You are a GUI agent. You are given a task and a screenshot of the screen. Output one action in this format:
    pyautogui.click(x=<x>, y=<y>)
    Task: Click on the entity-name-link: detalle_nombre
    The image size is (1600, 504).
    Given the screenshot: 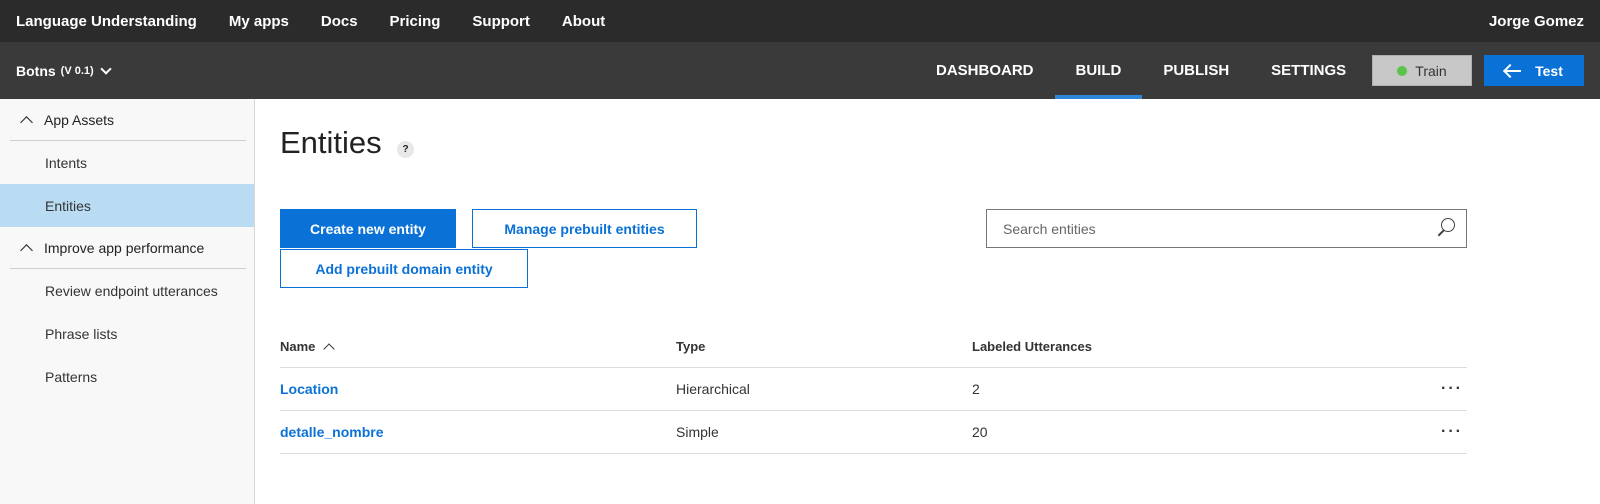 What is the action you would take?
    pyautogui.click(x=331, y=432)
    